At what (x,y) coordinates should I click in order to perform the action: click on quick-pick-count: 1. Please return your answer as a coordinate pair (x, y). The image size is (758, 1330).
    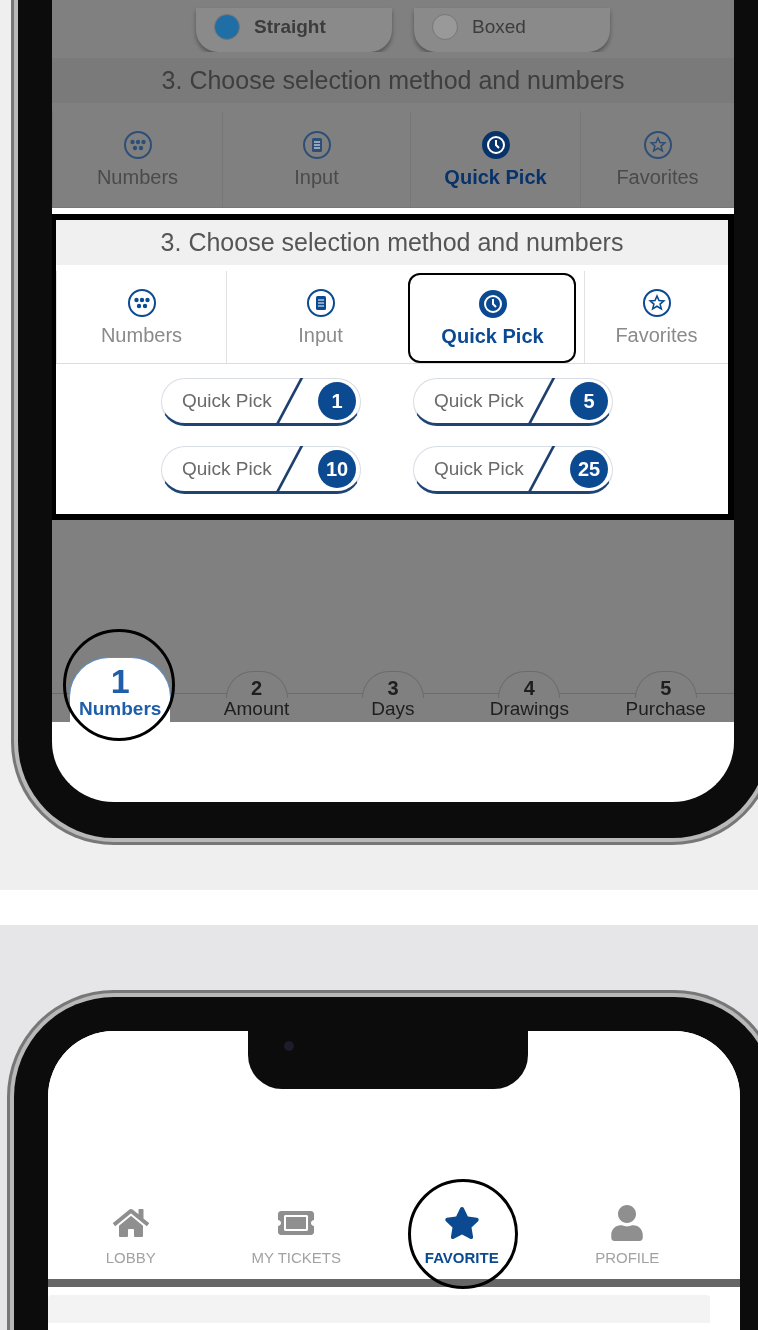
    Looking at the image, I should click on (337, 401).